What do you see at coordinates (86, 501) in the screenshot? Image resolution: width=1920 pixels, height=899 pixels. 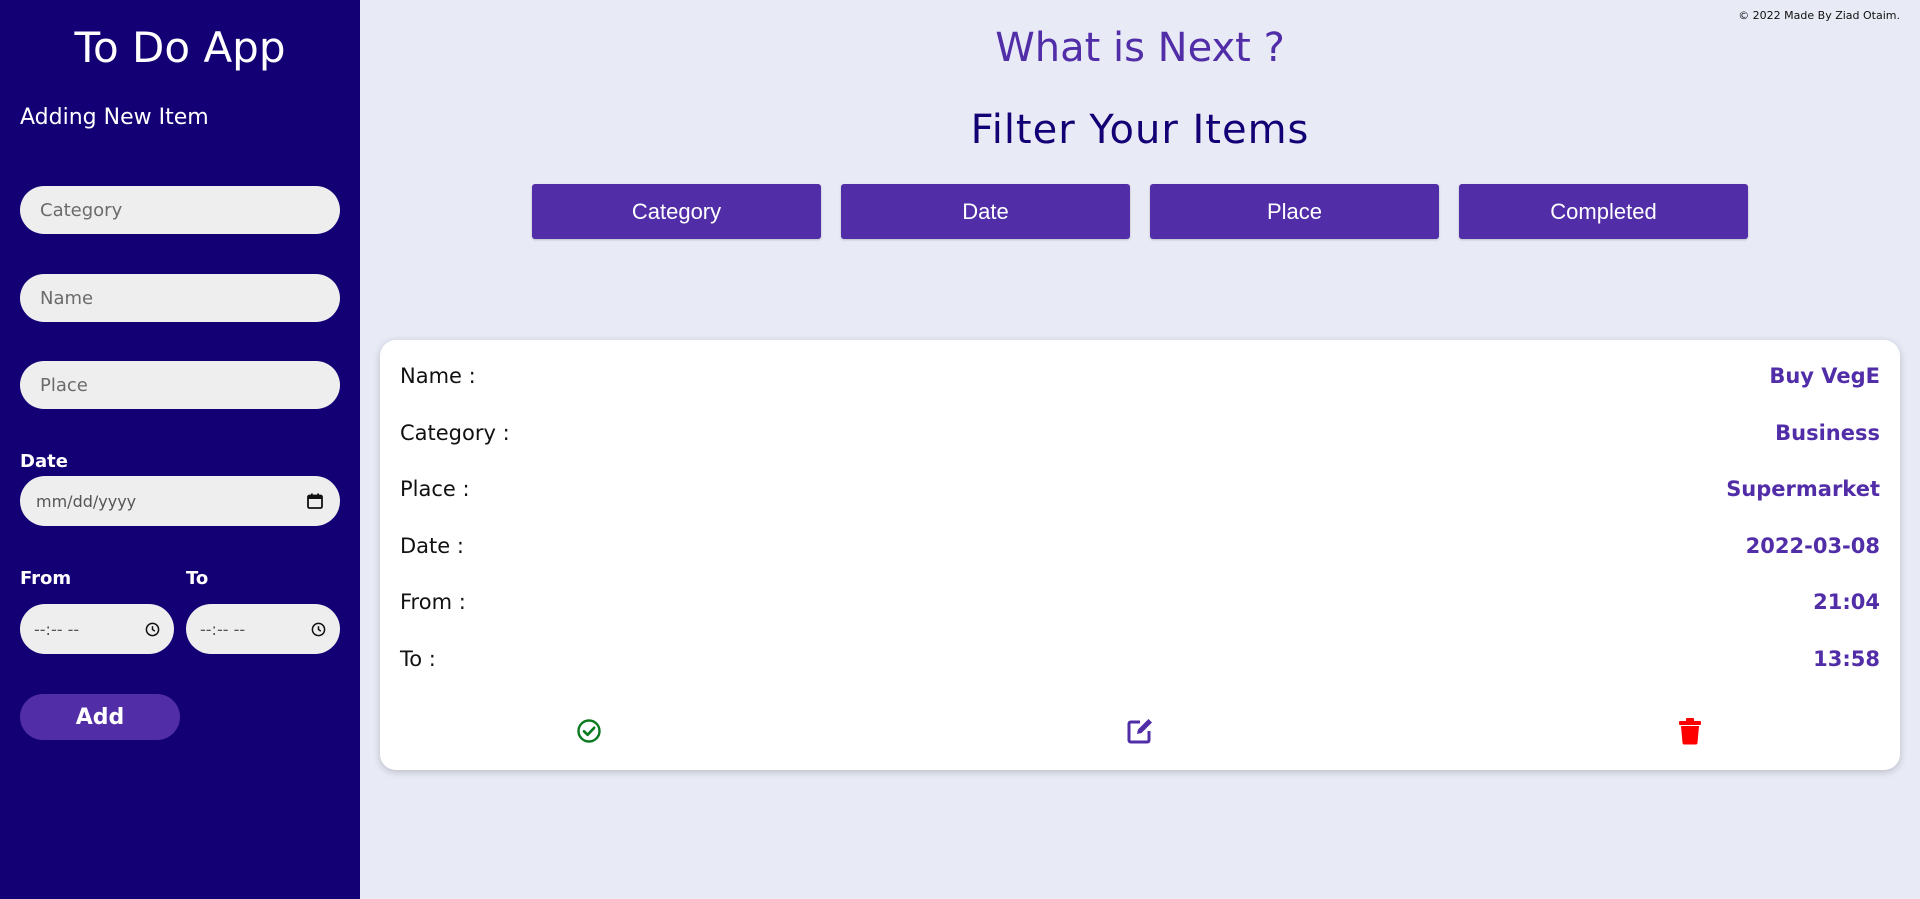 I see `date-placeholder: mm/dd/yyyy` at bounding box center [86, 501].